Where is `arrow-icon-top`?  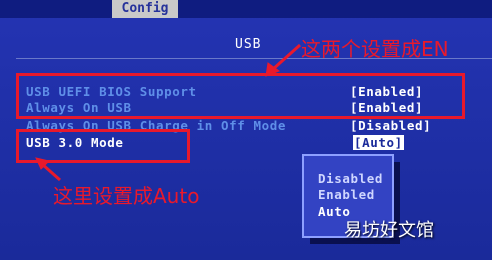
arrow-icon-top is located at coordinates (283, 60).